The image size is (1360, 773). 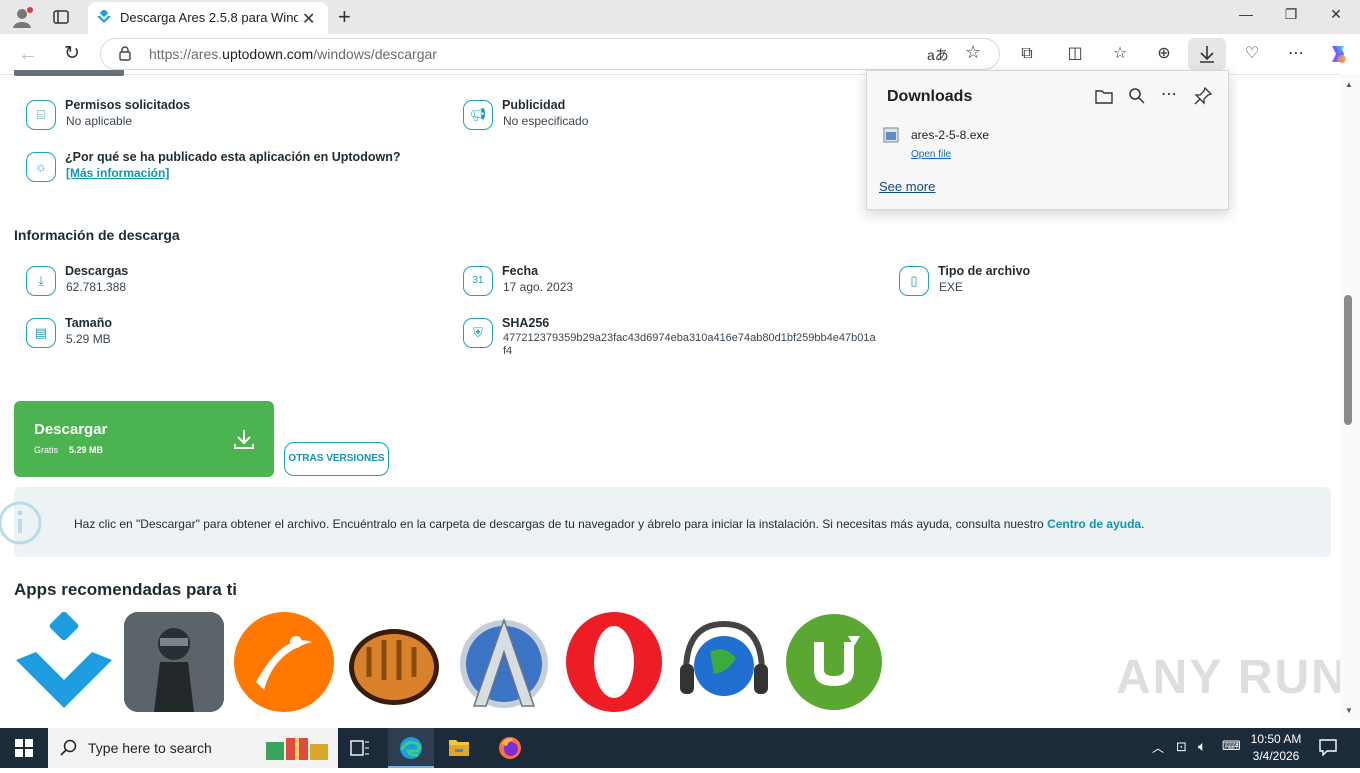 I want to click on new-tab-icon: +, so click(x=344, y=17).